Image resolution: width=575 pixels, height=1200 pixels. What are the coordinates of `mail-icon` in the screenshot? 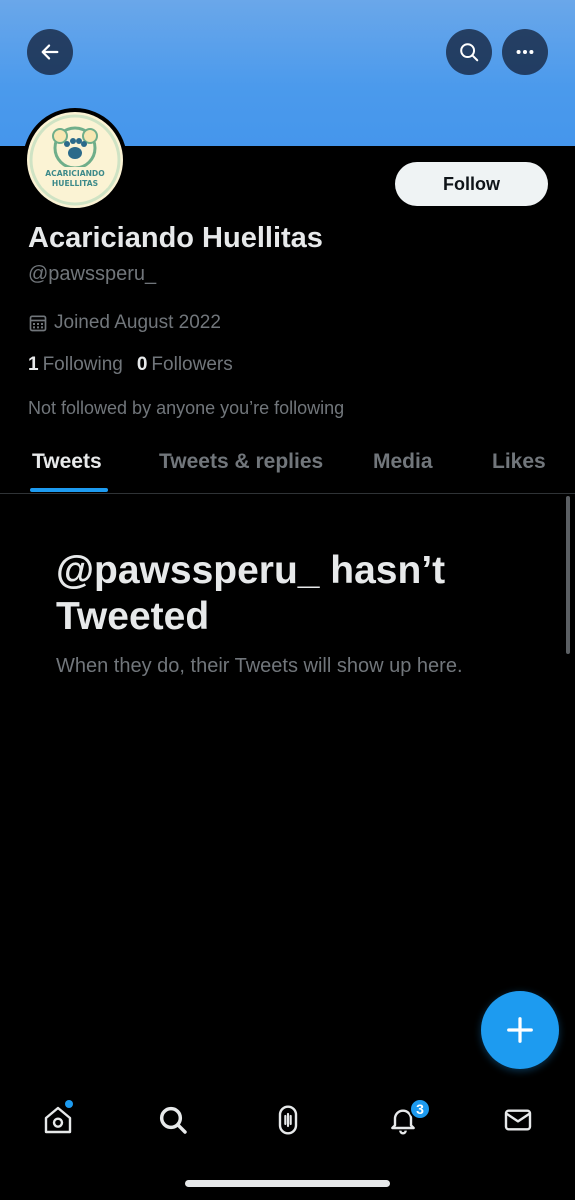 It's located at (518, 1120).